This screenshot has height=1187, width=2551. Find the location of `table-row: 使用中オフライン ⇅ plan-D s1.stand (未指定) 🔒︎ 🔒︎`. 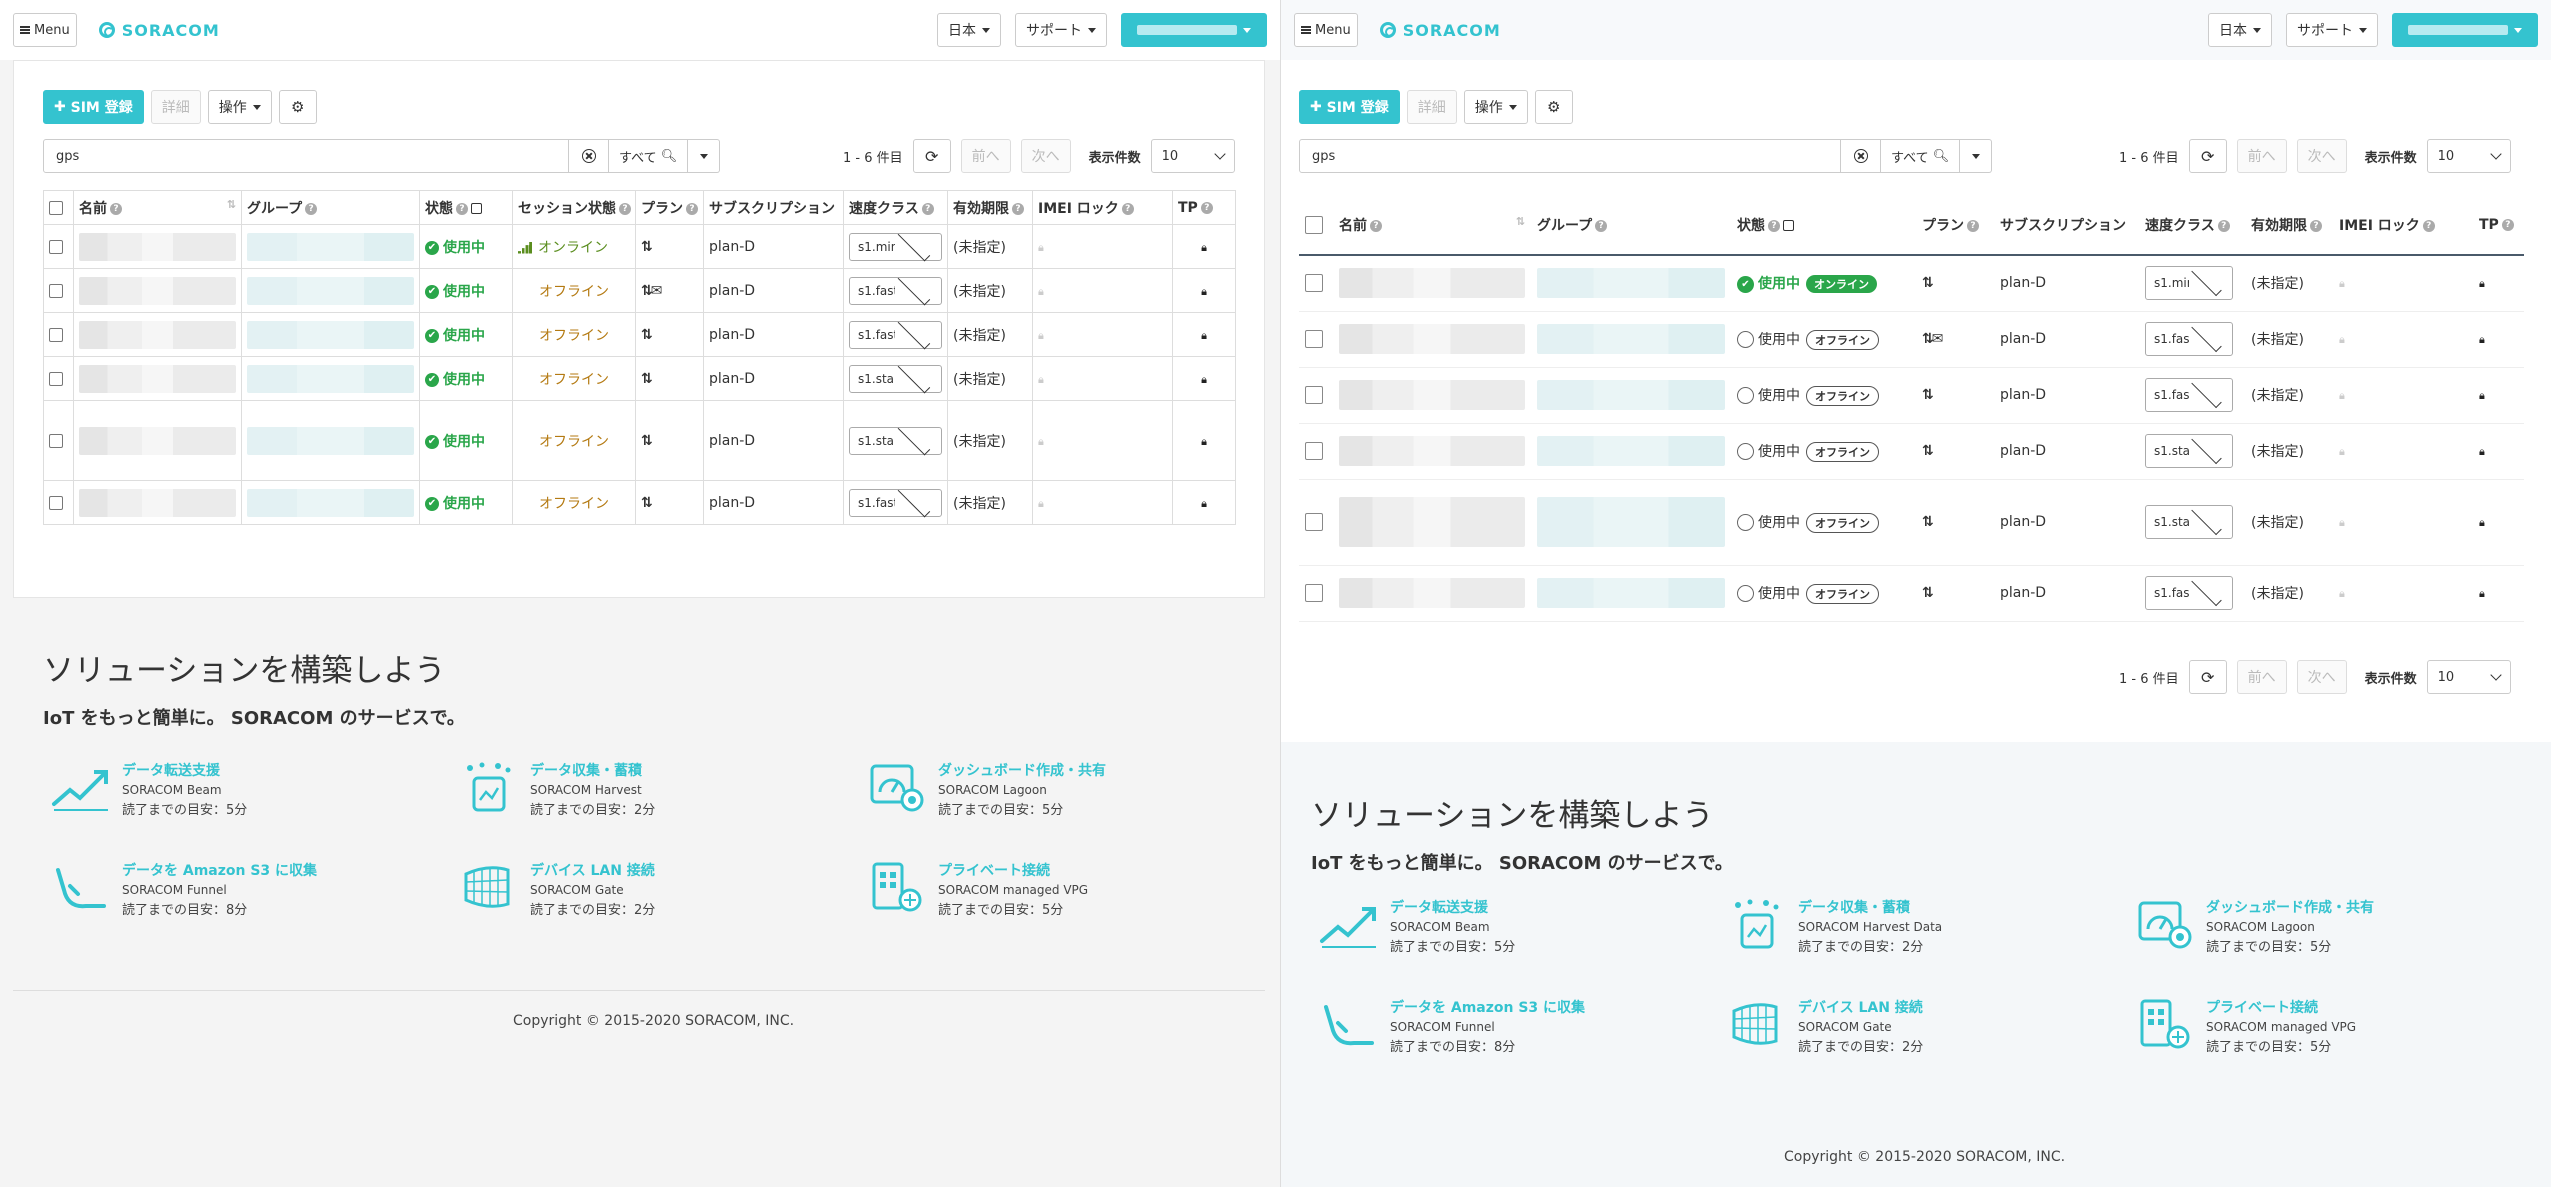

table-row: 使用中オフライン ⇅ plan-D s1.stand (未指定) 🔒︎ 🔒︎ is located at coordinates (1911, 522).